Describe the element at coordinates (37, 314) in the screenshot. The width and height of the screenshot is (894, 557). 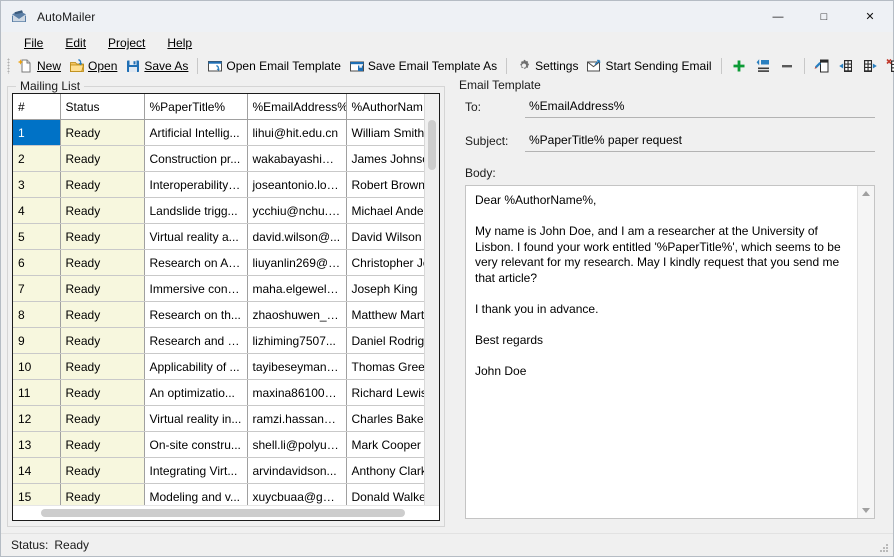
I see `cell-row-number: 8` at that location.